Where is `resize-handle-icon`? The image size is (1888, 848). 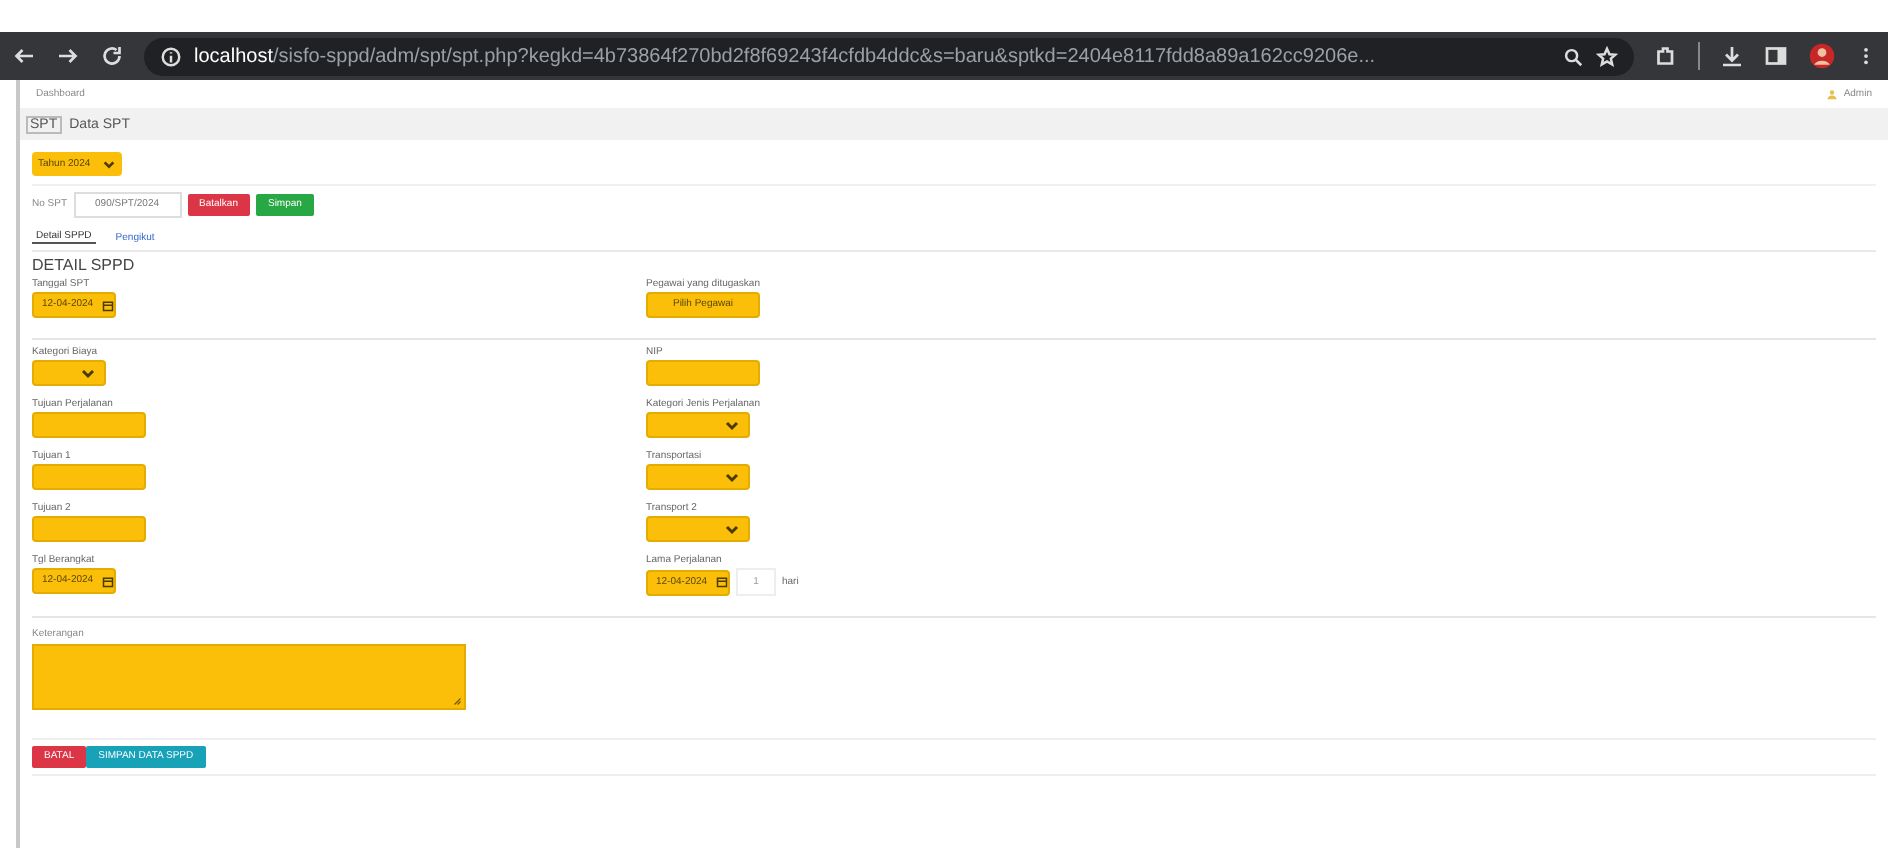
resize-handle-icon is located at coordinates (456, 700).